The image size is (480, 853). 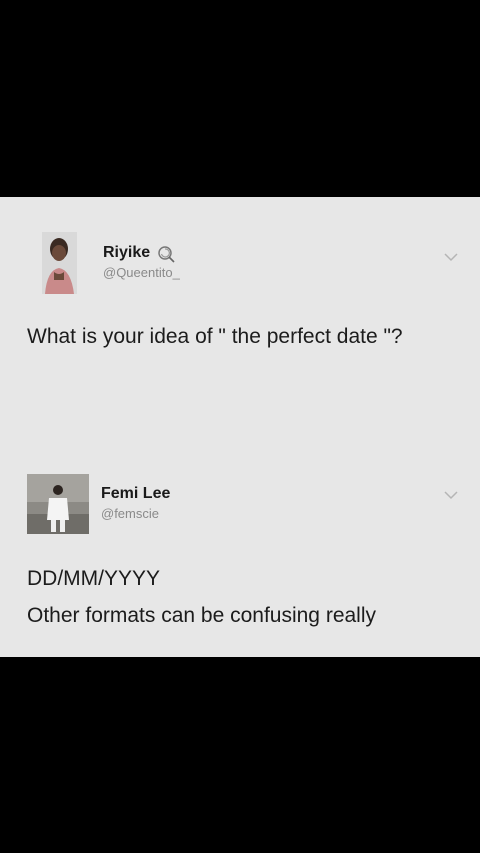 What do you see at coordinates (126, 253) in the screenshot?
I see `display-name: Riyike` at bounding box center [126, 253].